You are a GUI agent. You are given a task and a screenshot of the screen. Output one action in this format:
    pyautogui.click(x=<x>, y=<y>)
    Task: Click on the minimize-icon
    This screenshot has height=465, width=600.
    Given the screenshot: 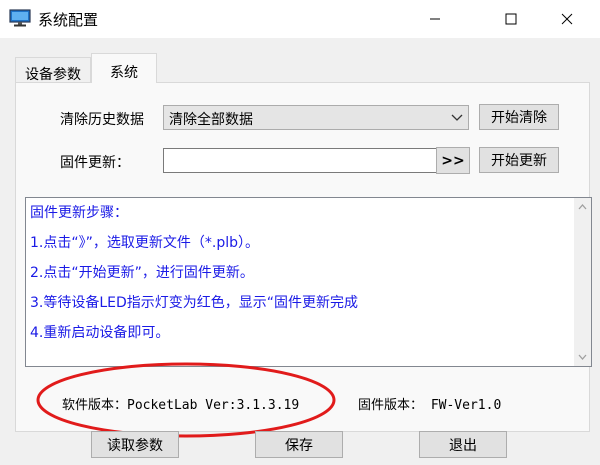 What is the action you would take?
    pyautogui.click(x=435, y=19)
    